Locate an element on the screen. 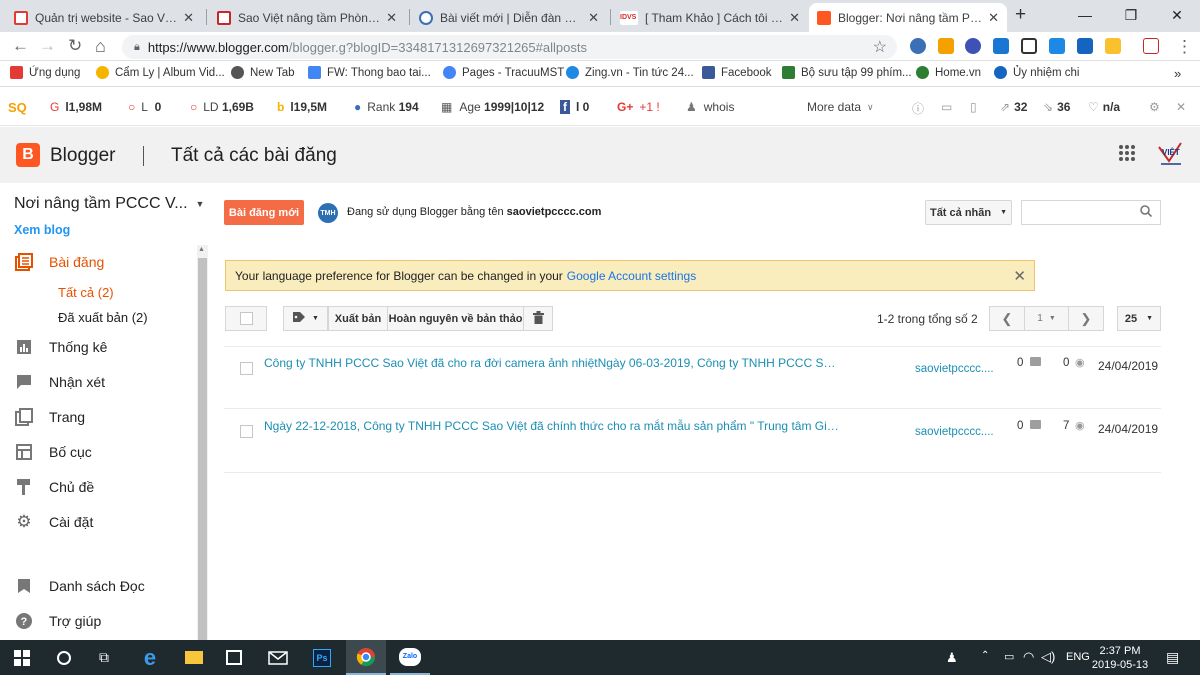 The height and width of the screenshot is (675, 1200). search-circle-icon is located at coordinates (64, 657).